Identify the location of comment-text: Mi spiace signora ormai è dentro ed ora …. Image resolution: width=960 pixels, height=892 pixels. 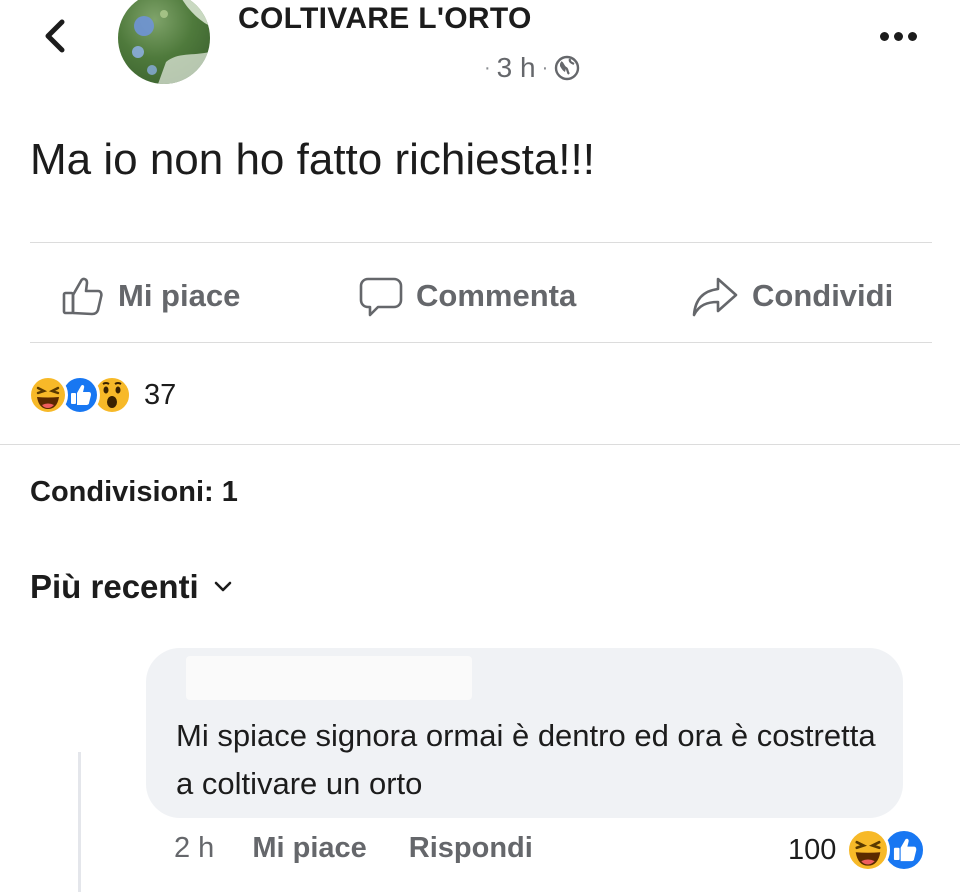
(526, 759).